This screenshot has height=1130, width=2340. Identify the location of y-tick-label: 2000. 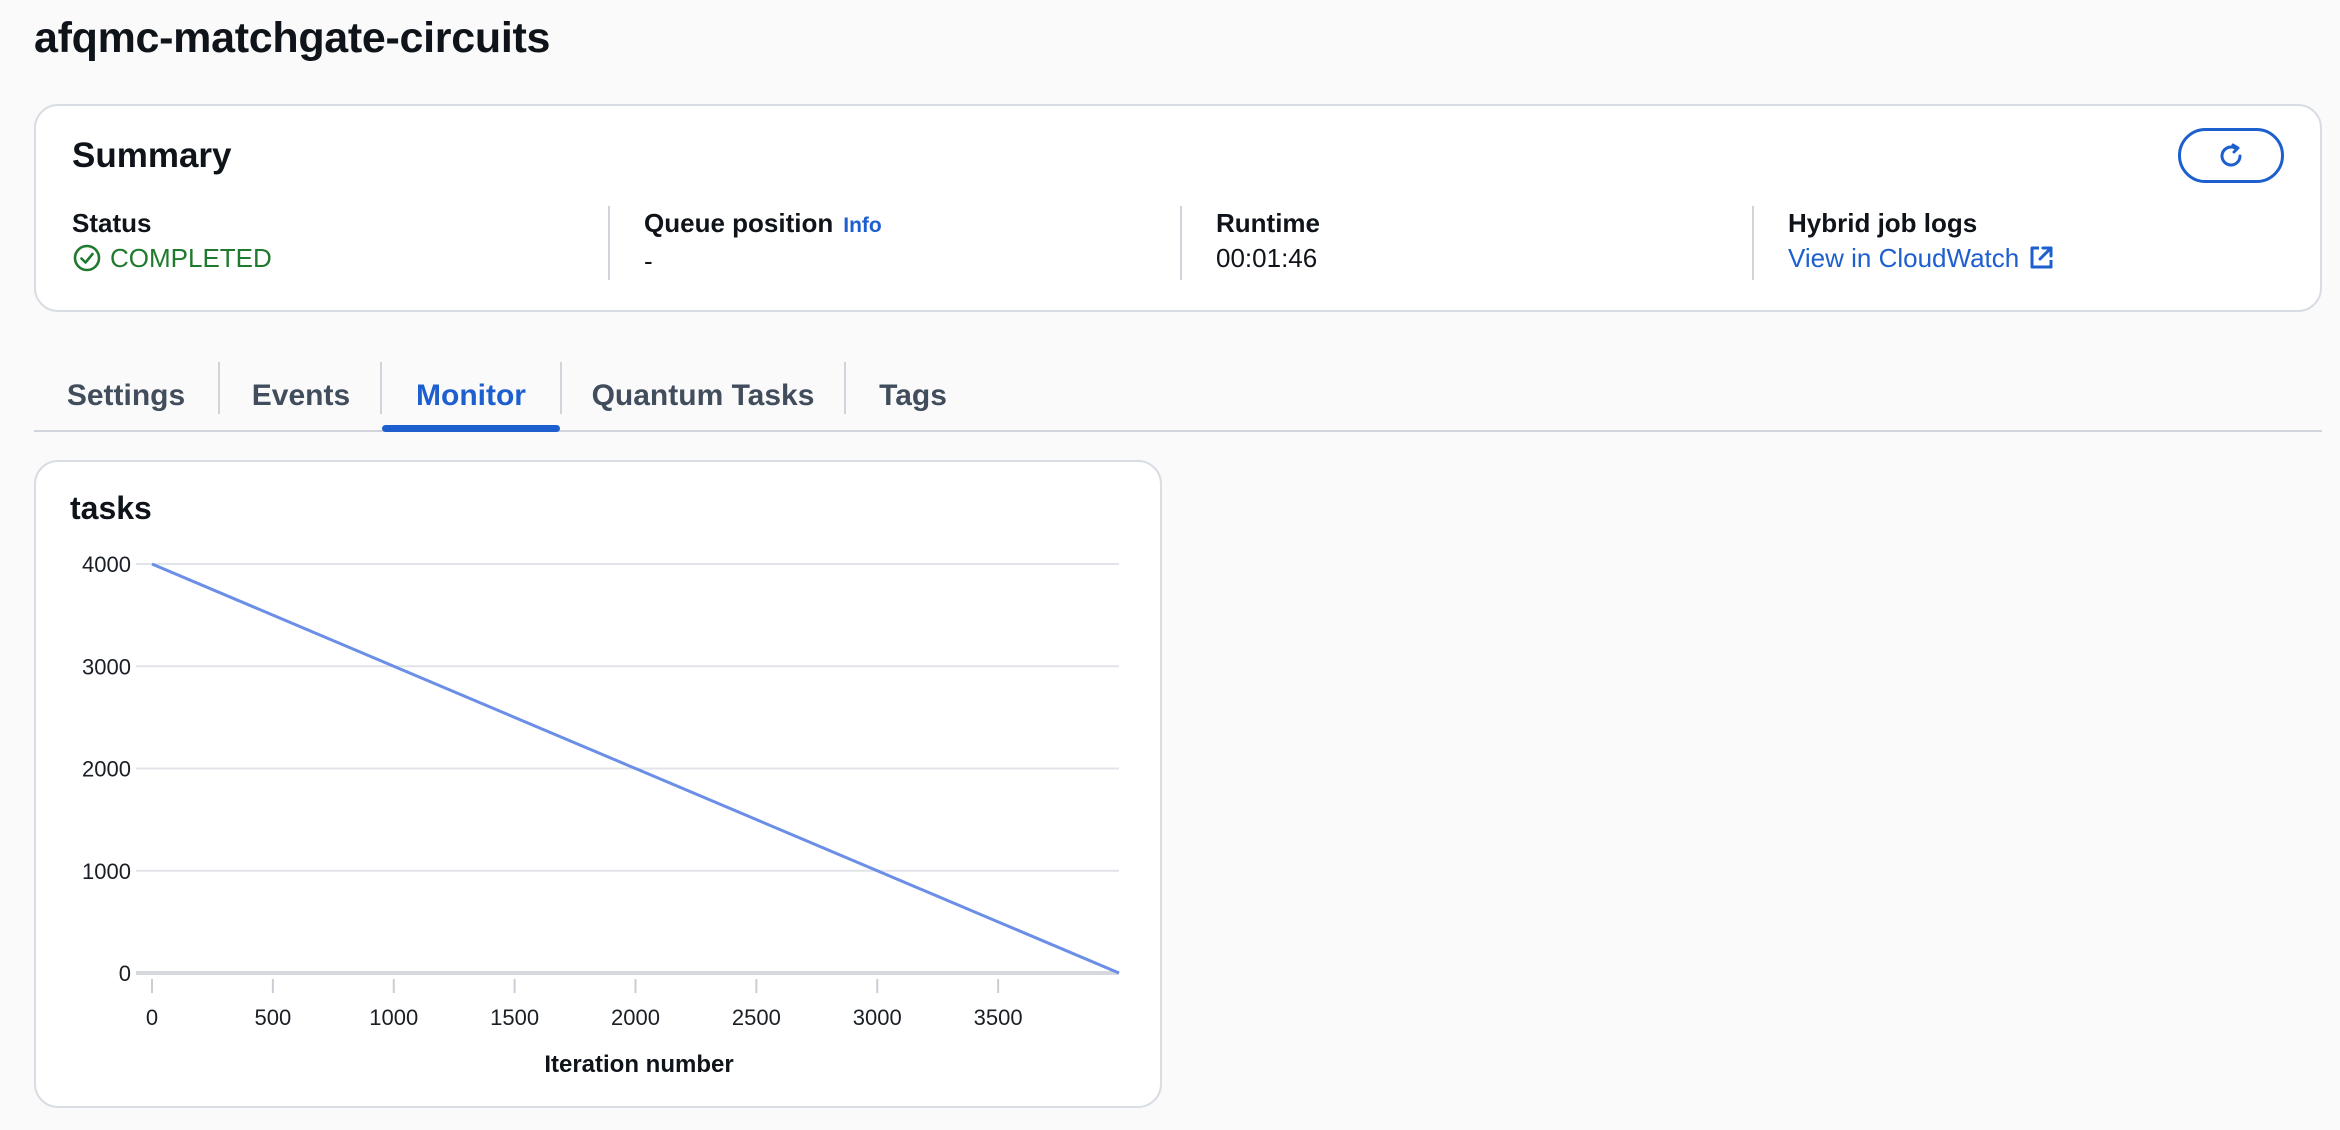
(106, 769).